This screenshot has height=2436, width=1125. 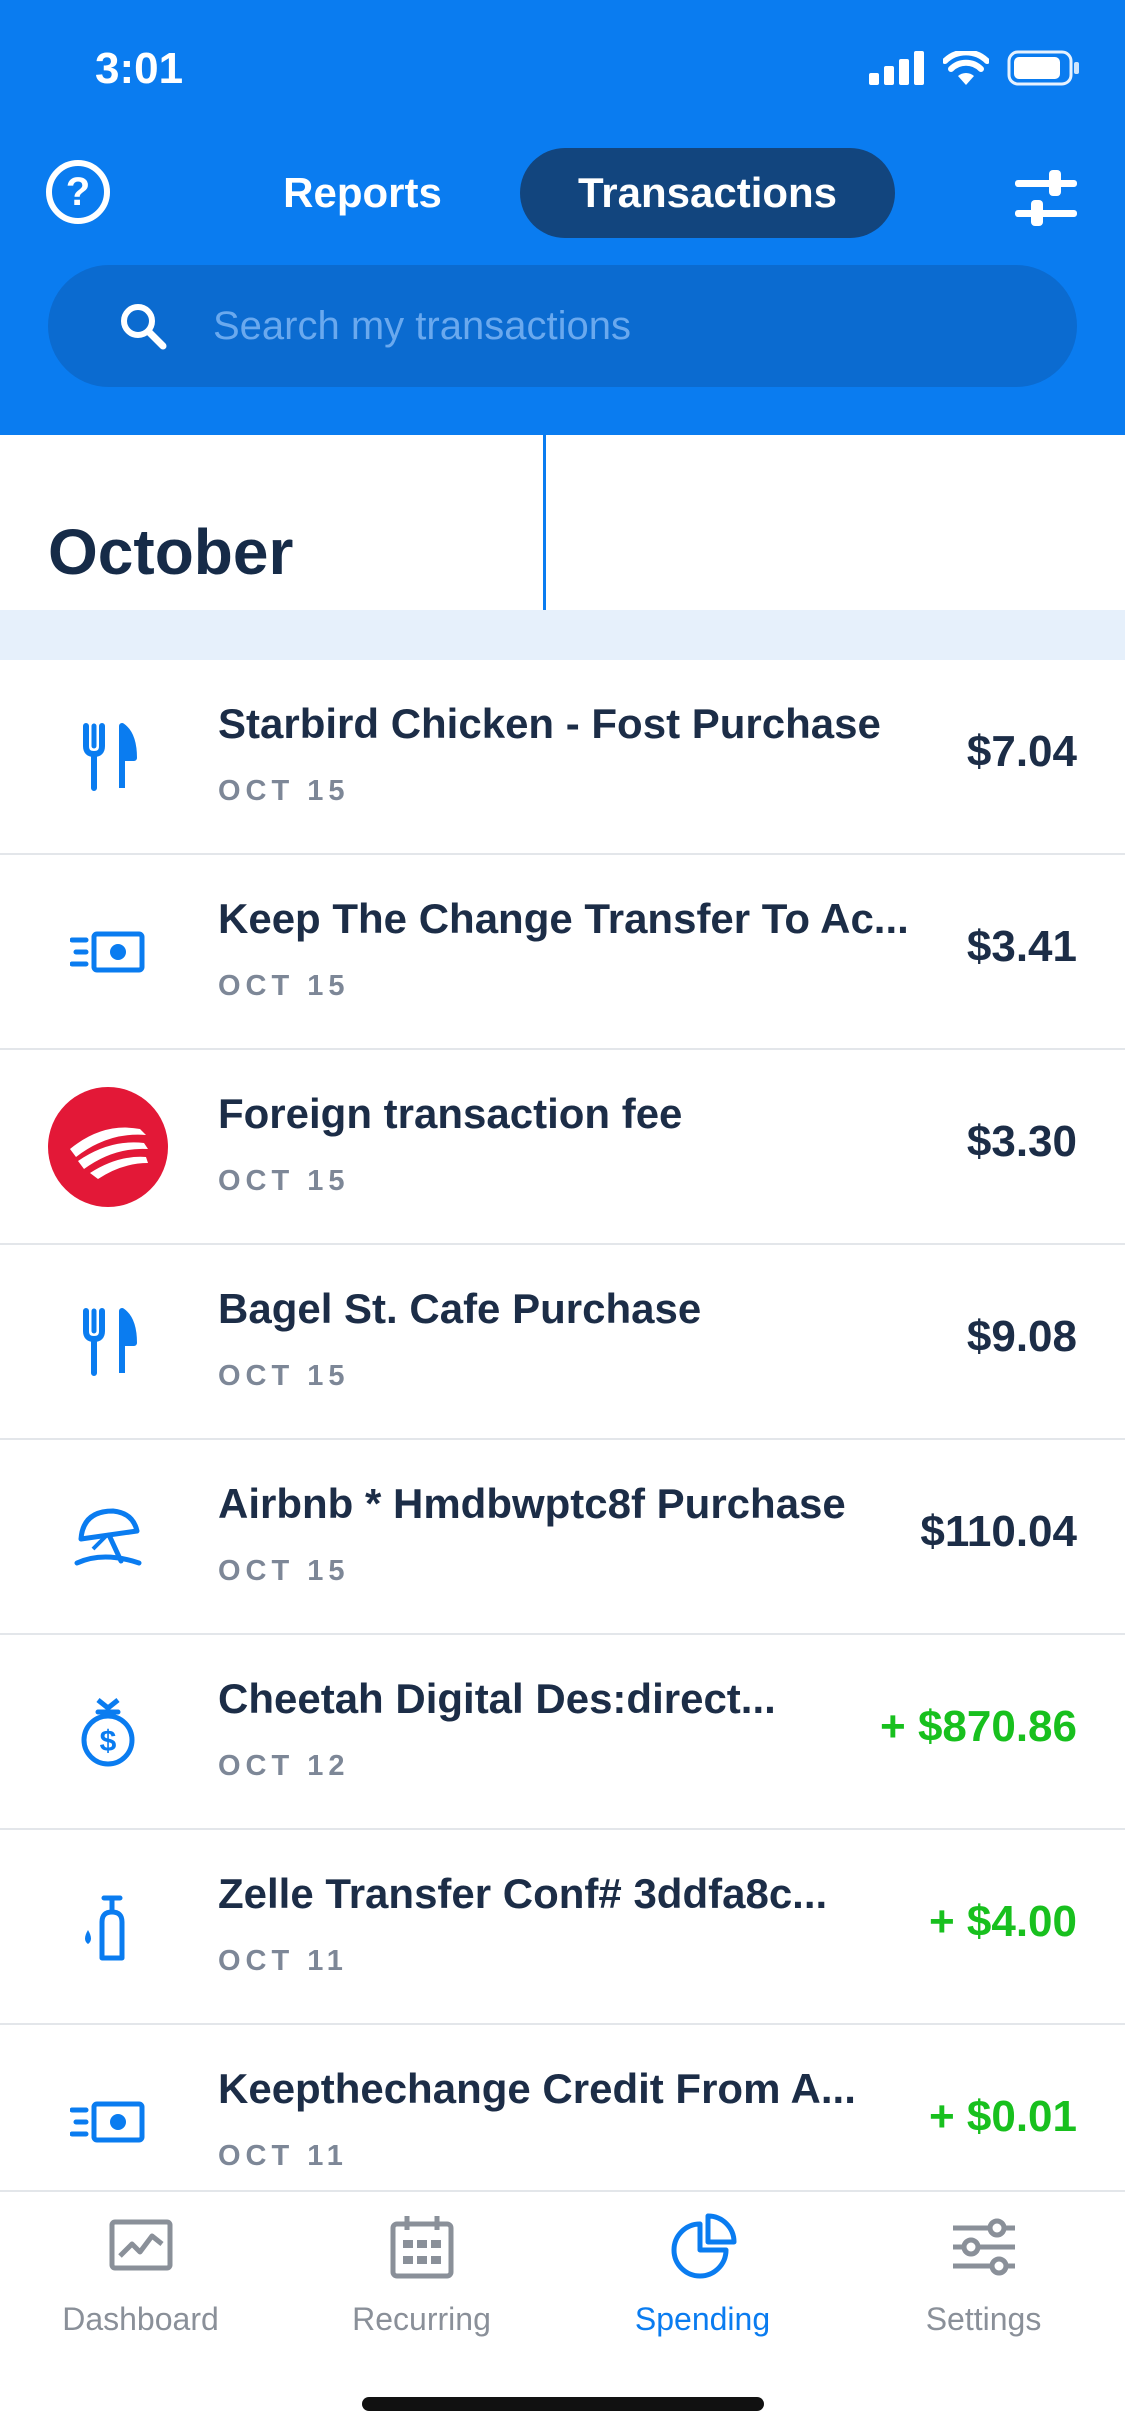 What do you see at coordinates (983, 2319) in the screenshot?
I see `tab-label: Settings` at bounding box center [983, 2319].